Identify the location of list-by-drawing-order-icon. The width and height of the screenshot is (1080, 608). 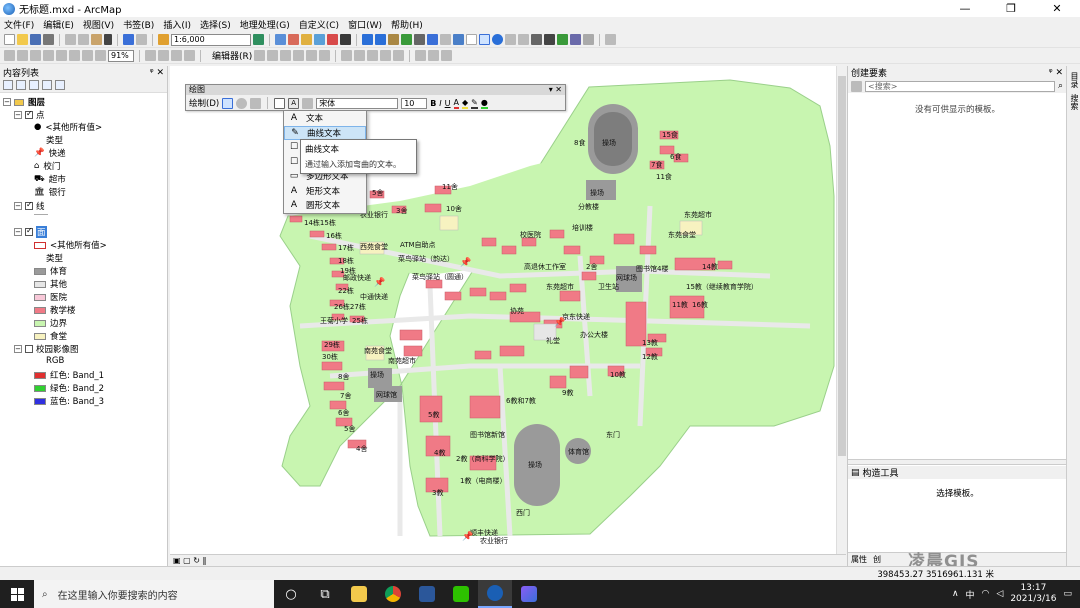
(8, 85).